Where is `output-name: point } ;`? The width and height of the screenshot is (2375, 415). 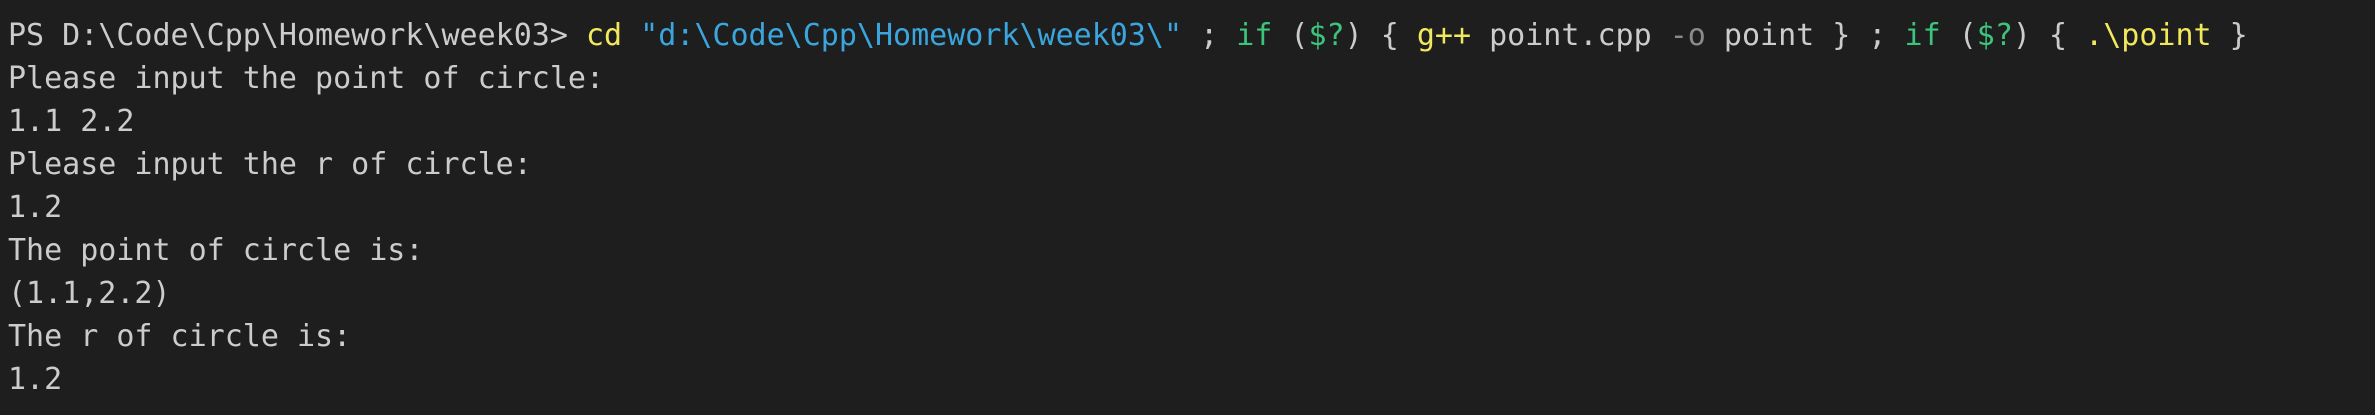
output-name: point } ; is located at coordinates (1805, 35).